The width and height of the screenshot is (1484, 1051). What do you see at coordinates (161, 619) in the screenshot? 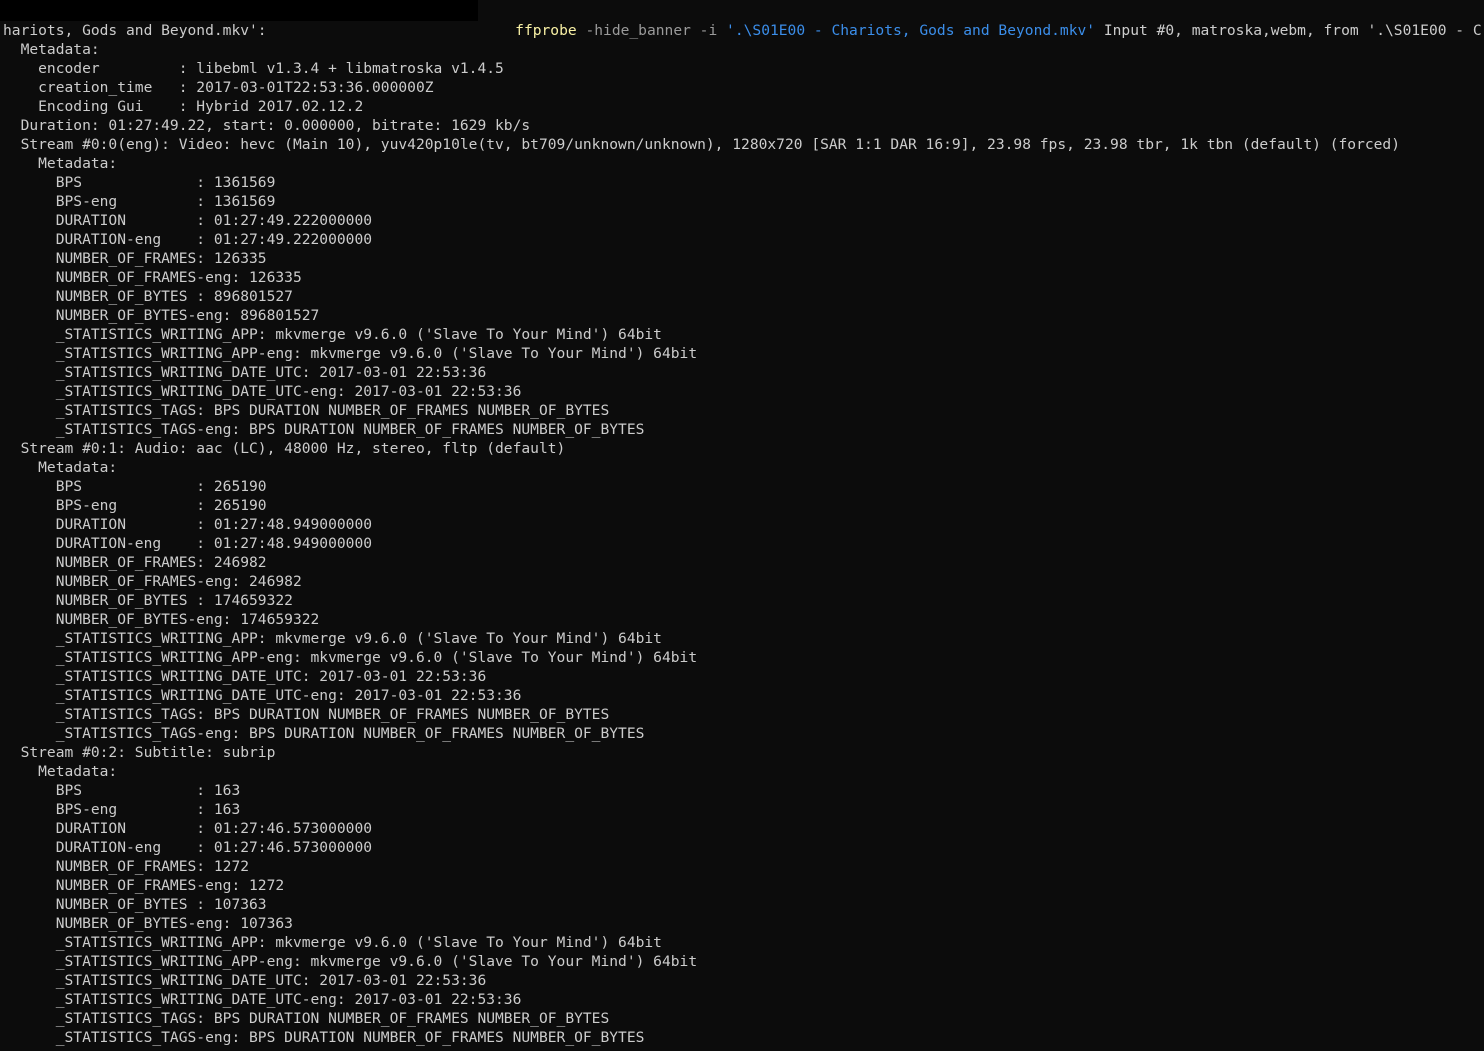
I see `output-line: NUMBER_OF_BYTES-eng: 174659322` at bounding box center [161, 619].